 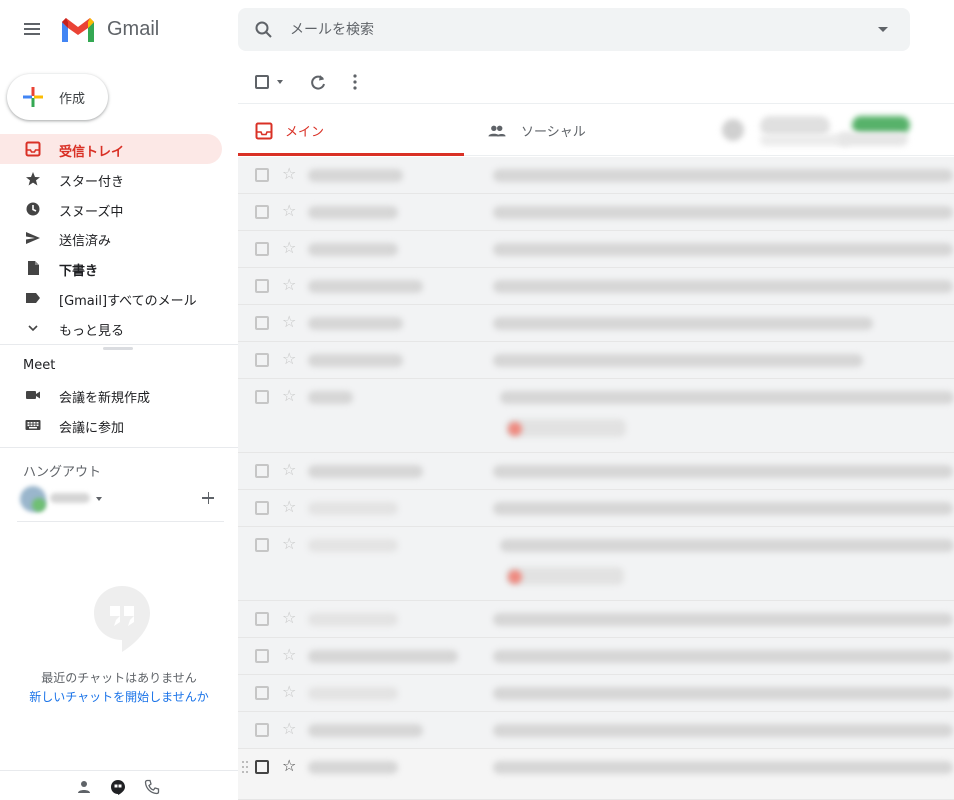 What do you see at coordinates (128, 301) in the screenshot?
I see `sidebar-item-label: [Gmail]すべてのメール` at bounding box center [128, 301].